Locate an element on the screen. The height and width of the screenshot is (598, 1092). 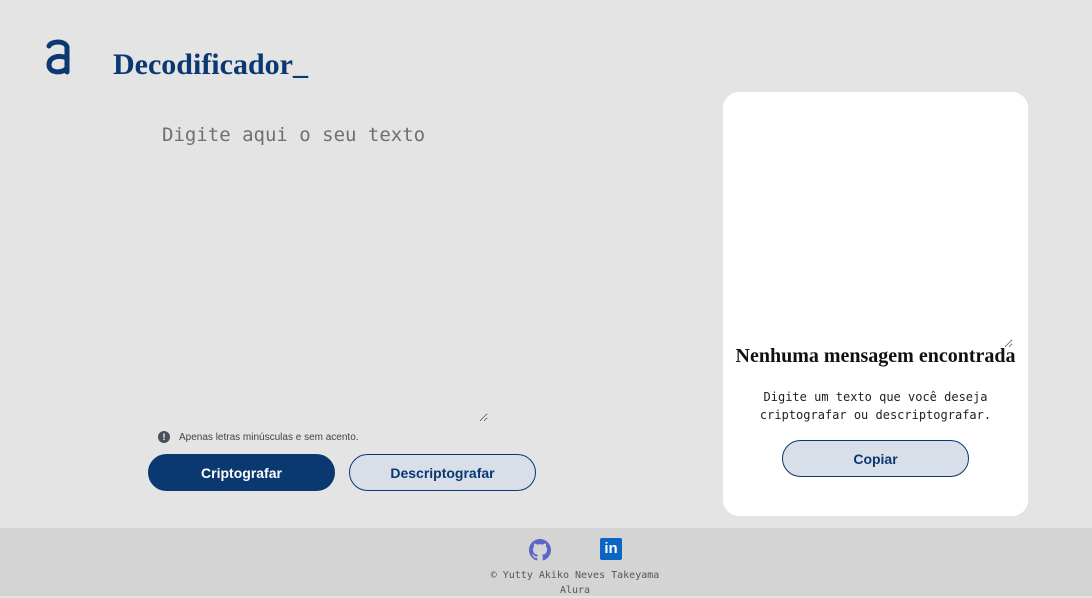
input-hint: ! Apenas letras minúsculas e sem acento. is located at coordinates (258, 437).